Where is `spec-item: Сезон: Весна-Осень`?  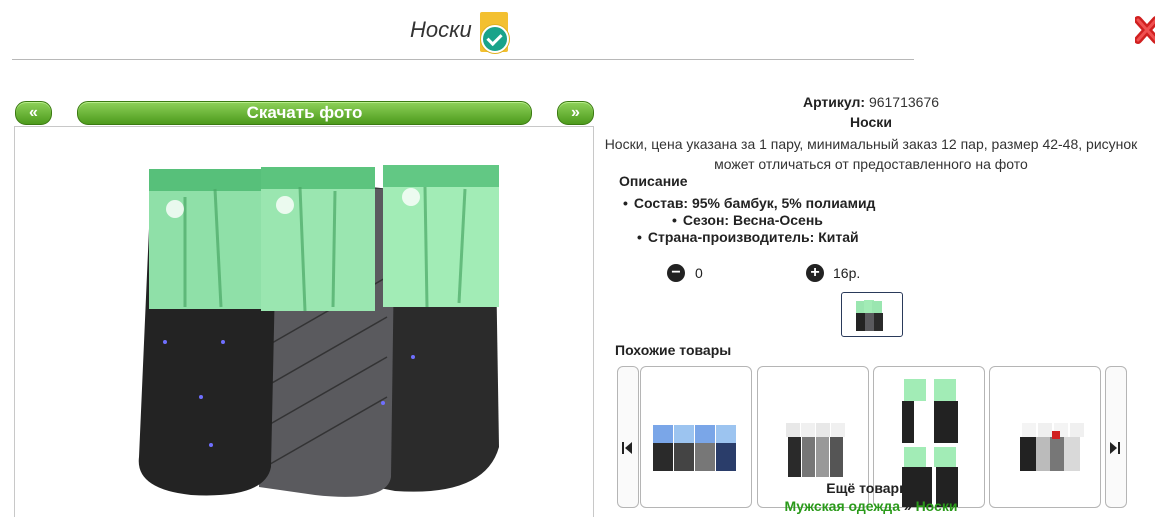
spec-item: Сезон: Весна-Осень is located at coordinates (747, 220).